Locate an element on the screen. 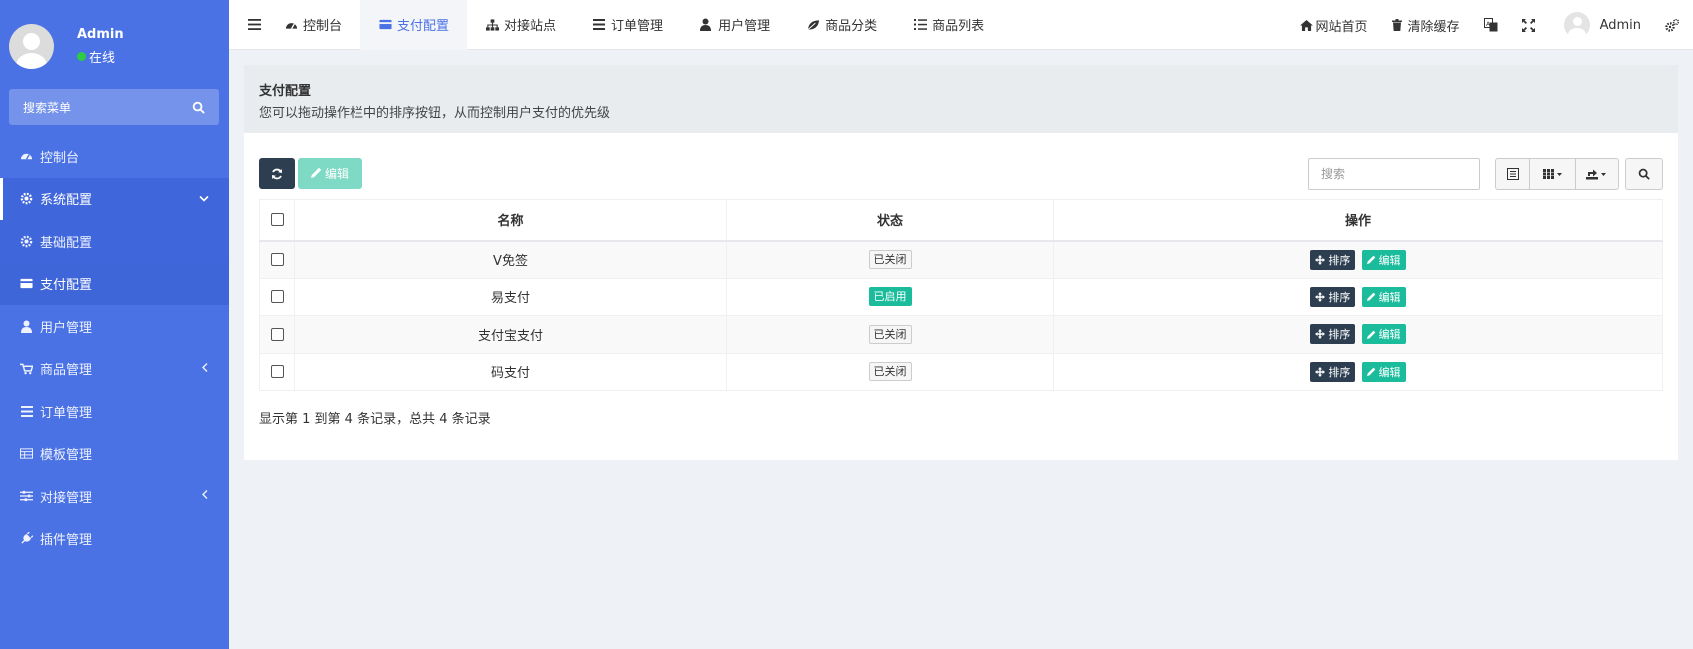 The image size is (1693, 649). tab-product-category: 商品分类 is located at coordinates (841, 25).